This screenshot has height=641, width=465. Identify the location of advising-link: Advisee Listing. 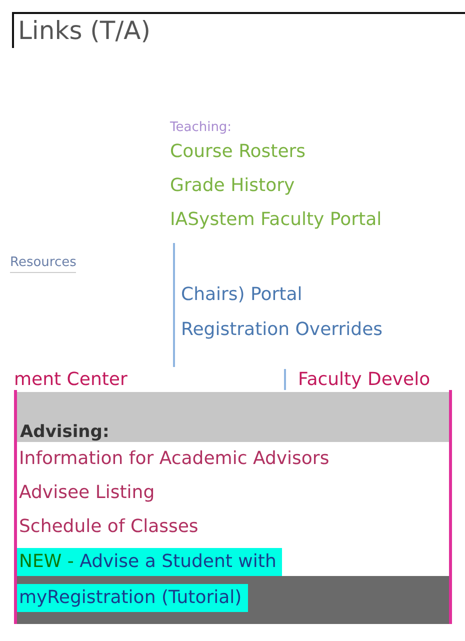
(86, 493).